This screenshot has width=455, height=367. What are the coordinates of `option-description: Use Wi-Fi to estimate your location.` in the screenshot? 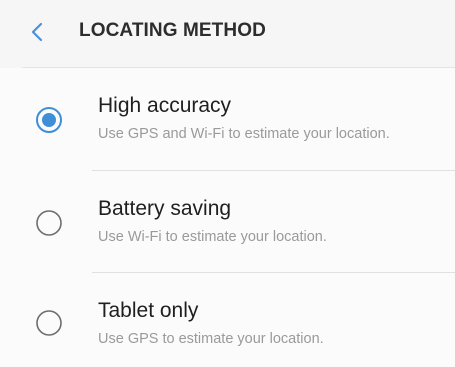 It's located at (212, 237).